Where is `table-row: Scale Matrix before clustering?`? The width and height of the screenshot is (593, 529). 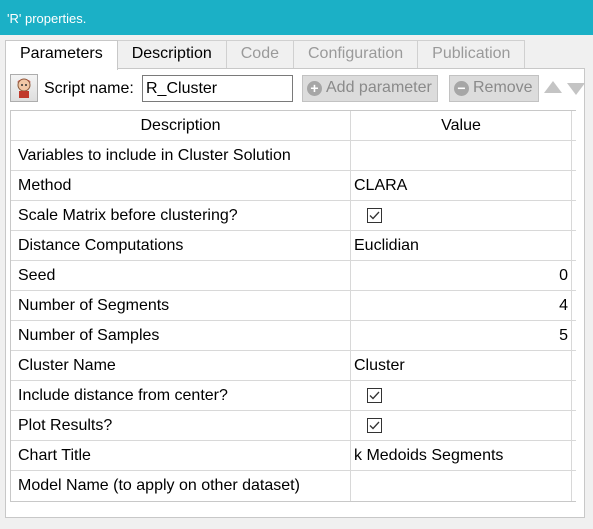 table-row: Scale Matrix before clustering? is located at coordinates (293, 216).